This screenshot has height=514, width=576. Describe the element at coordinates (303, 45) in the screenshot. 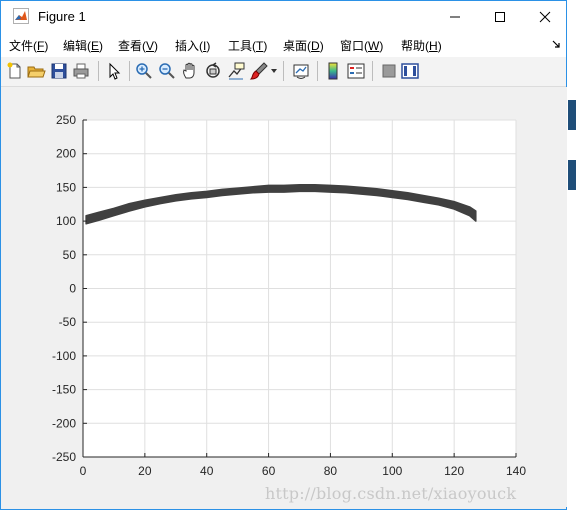

I see `menu-desktop: 桌面(D)` at that location.